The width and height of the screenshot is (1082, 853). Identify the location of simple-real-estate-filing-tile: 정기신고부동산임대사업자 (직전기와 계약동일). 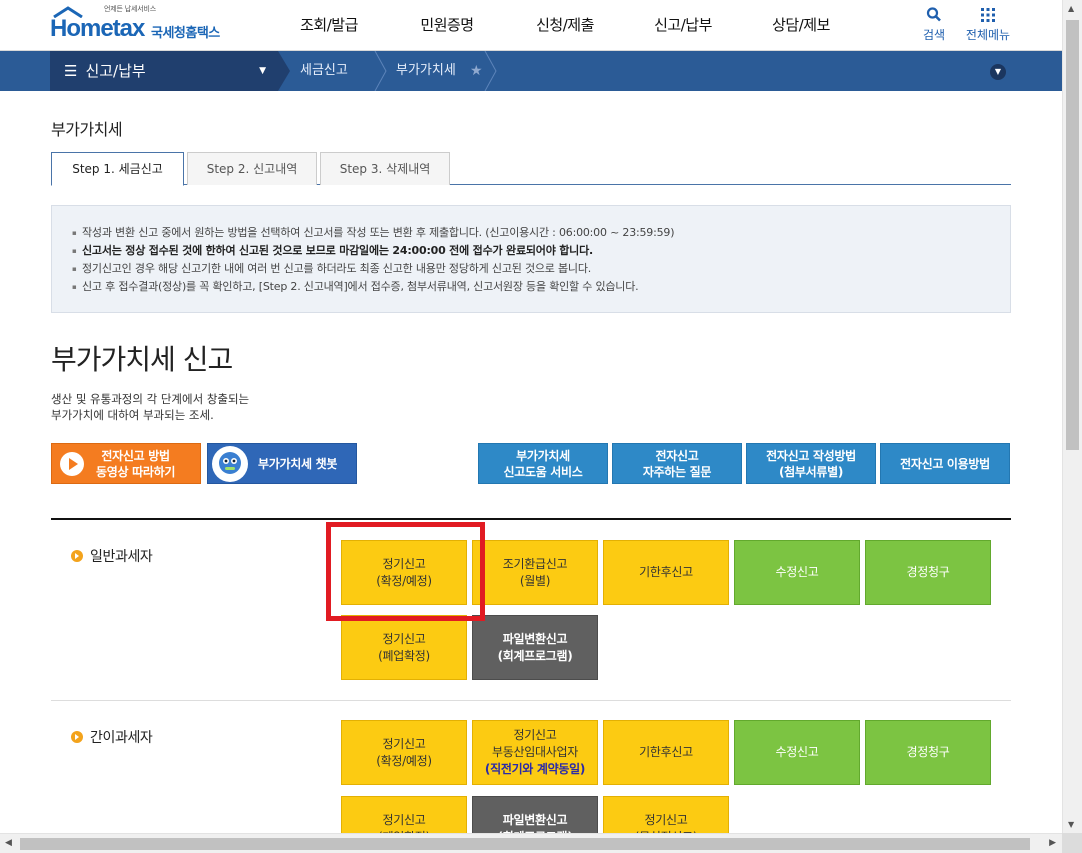
(535, 752).